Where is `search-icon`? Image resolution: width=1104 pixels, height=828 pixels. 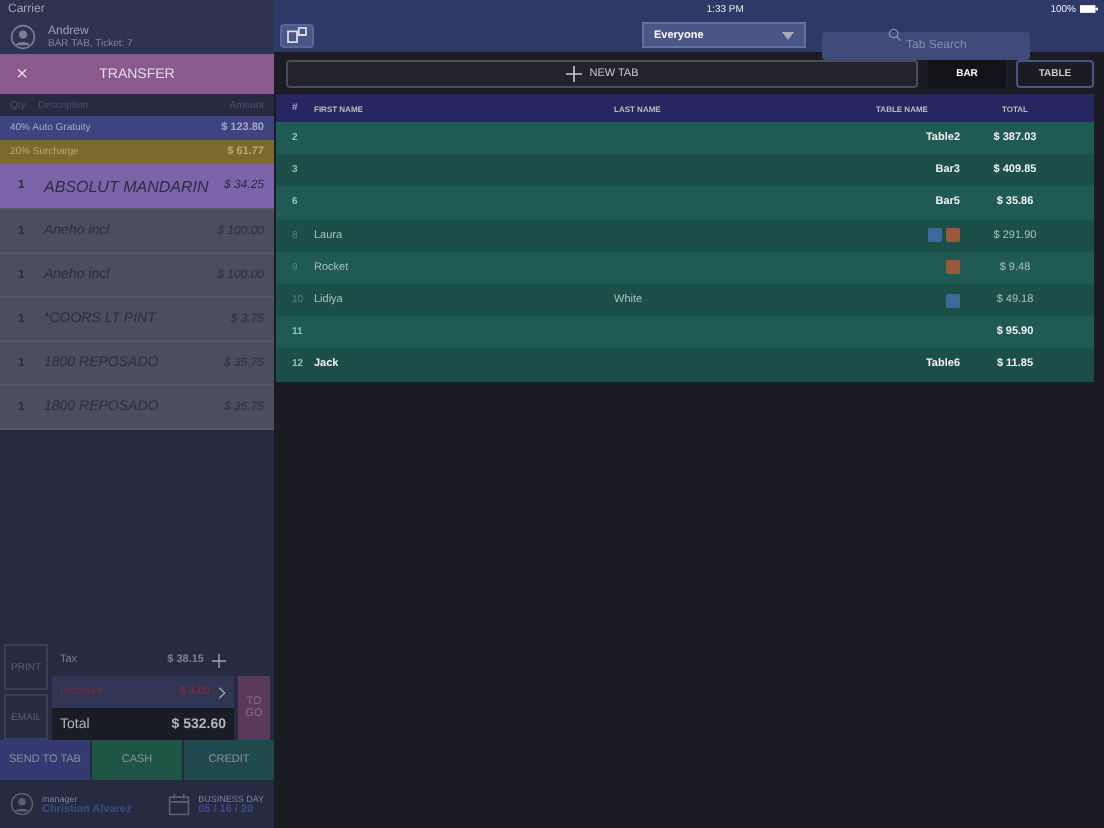 search-icon is located at coordinates (895, 35).